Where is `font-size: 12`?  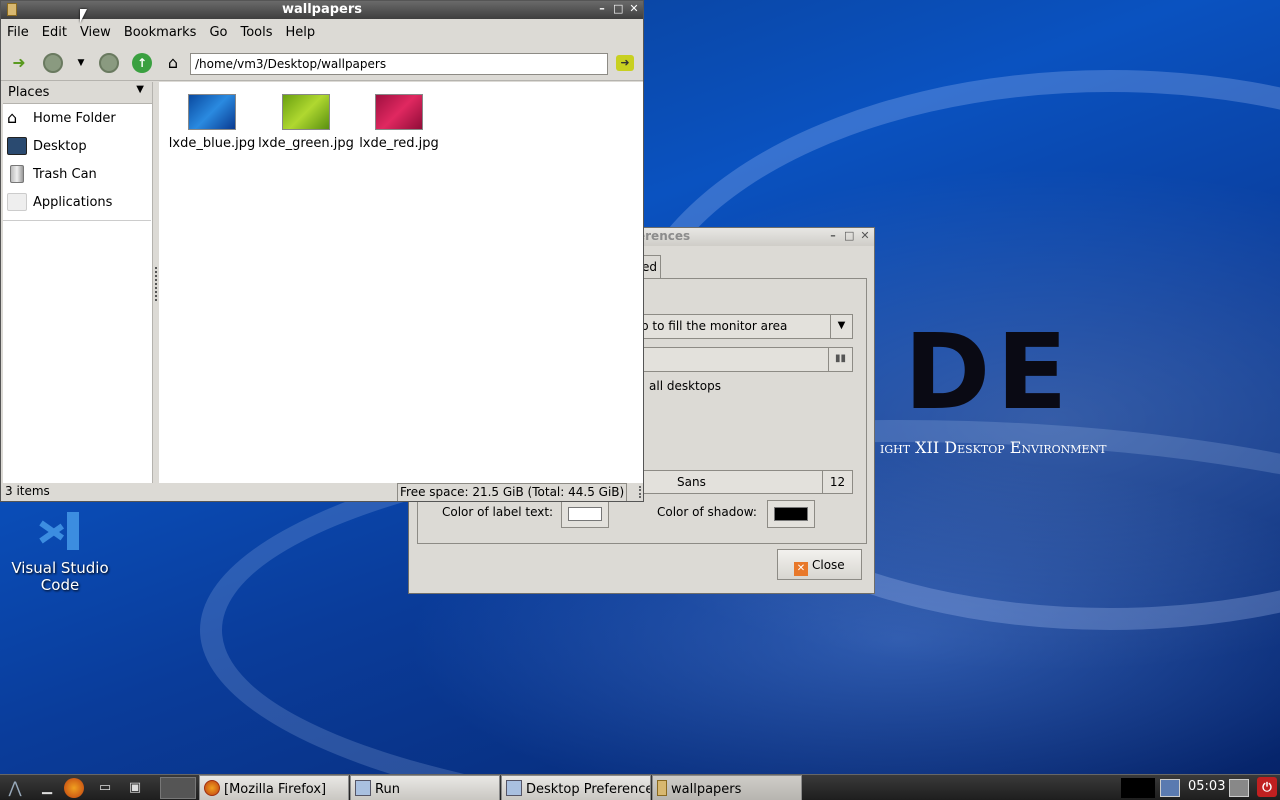 font-size: 12 is located at coordinates (837, 482).